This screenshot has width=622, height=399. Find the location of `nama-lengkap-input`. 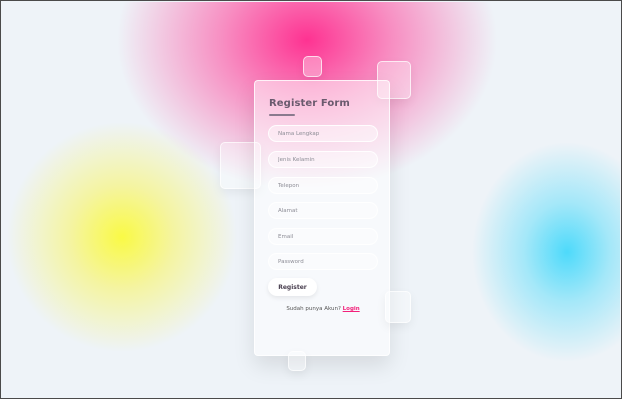

nama-lengkap-input is located at coordinates (327, 133).